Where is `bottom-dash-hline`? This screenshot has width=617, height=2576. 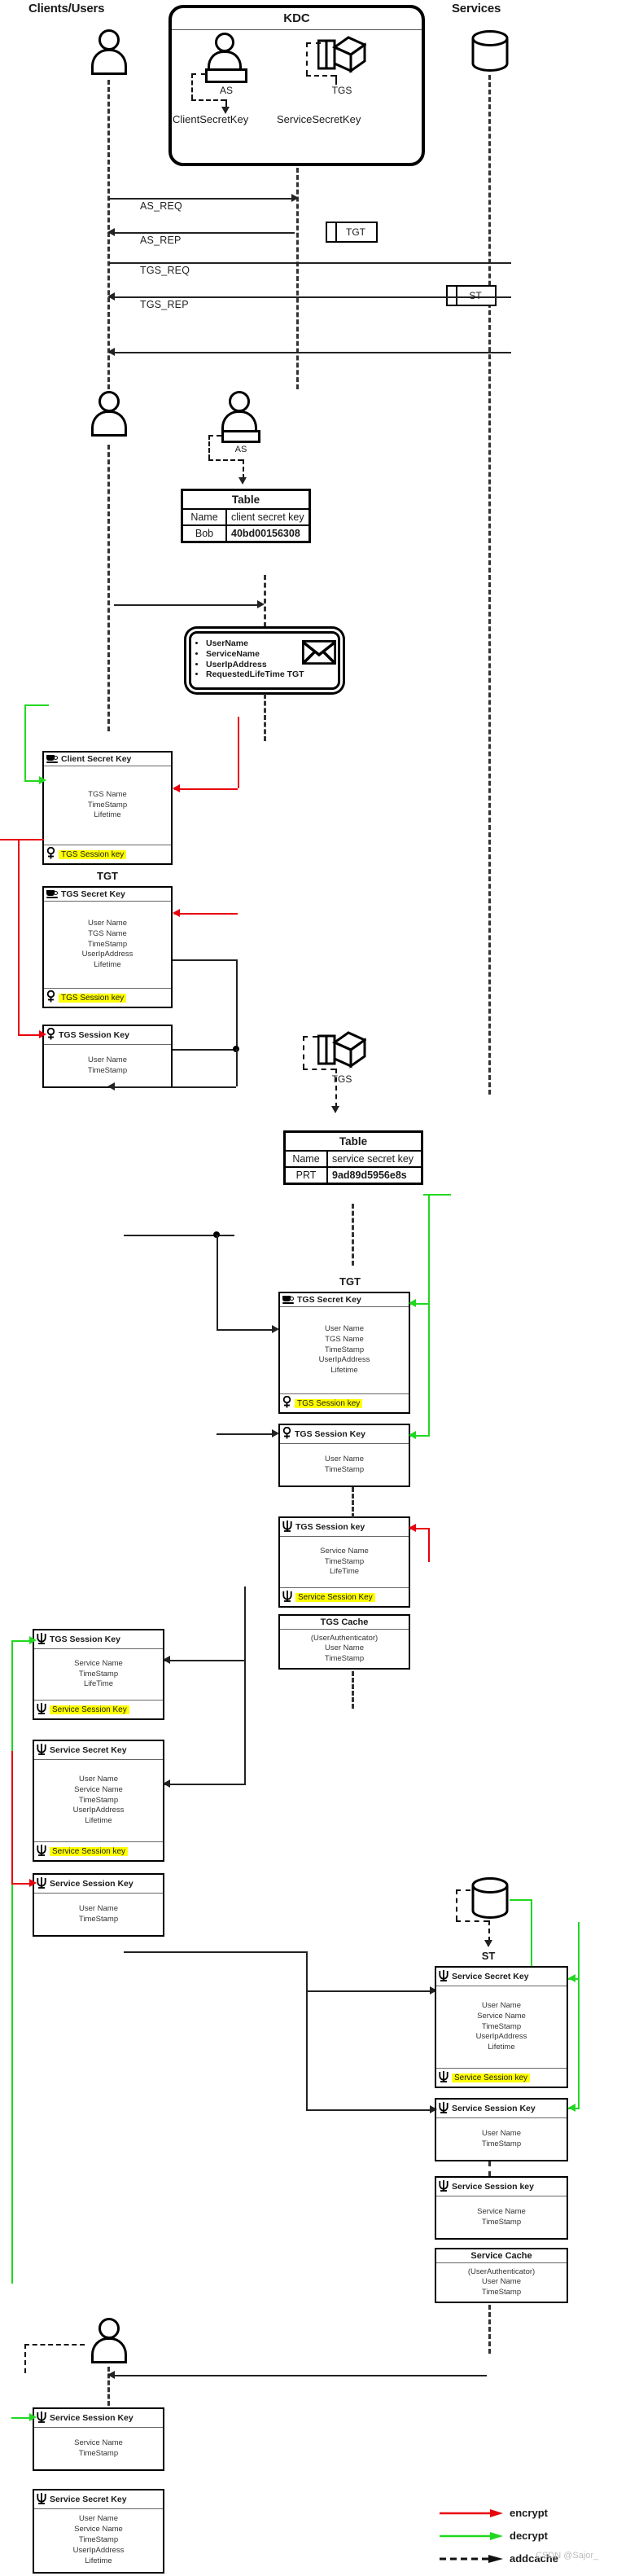 bottom-dash-hline is located at coordinates (54, 2345).